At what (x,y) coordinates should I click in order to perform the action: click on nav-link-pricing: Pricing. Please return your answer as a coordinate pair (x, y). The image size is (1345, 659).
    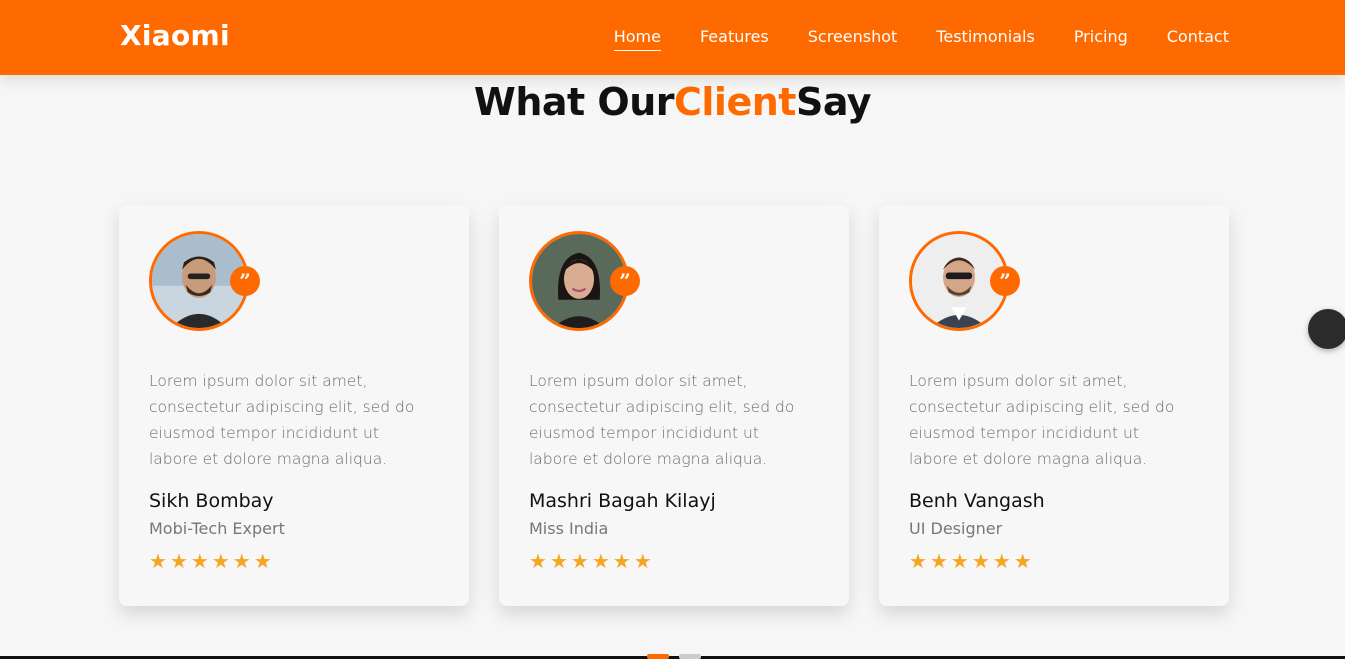
    Looking at the image, I should click on (1101, 39).